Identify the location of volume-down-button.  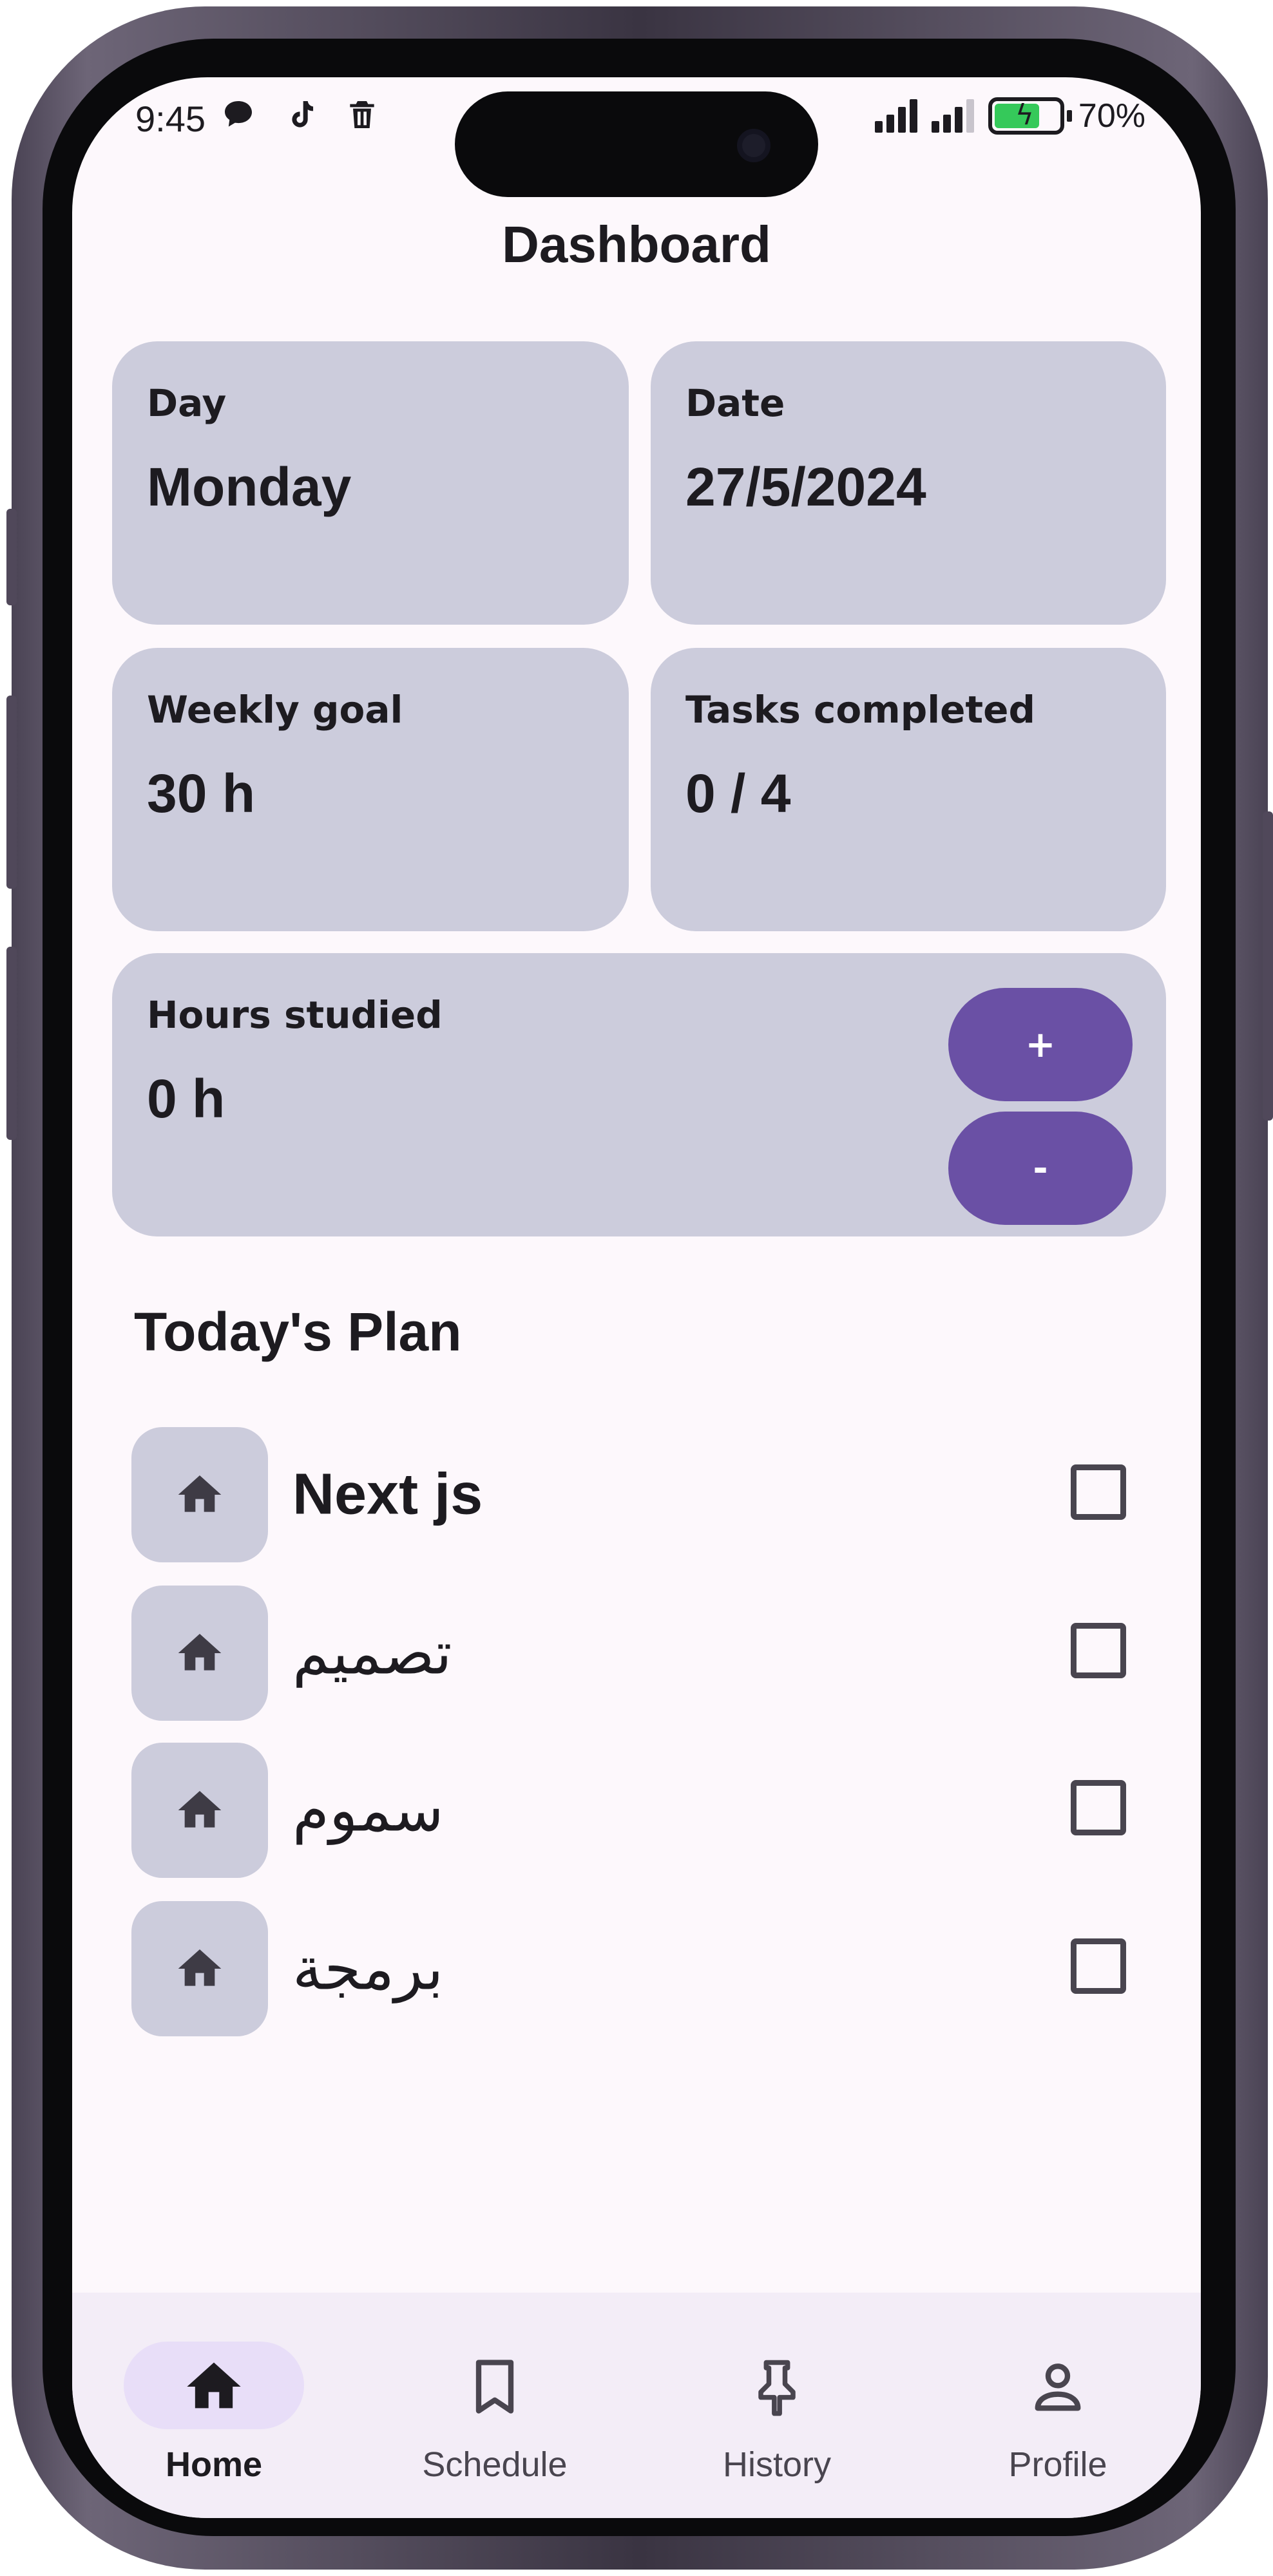
(12, 1043).